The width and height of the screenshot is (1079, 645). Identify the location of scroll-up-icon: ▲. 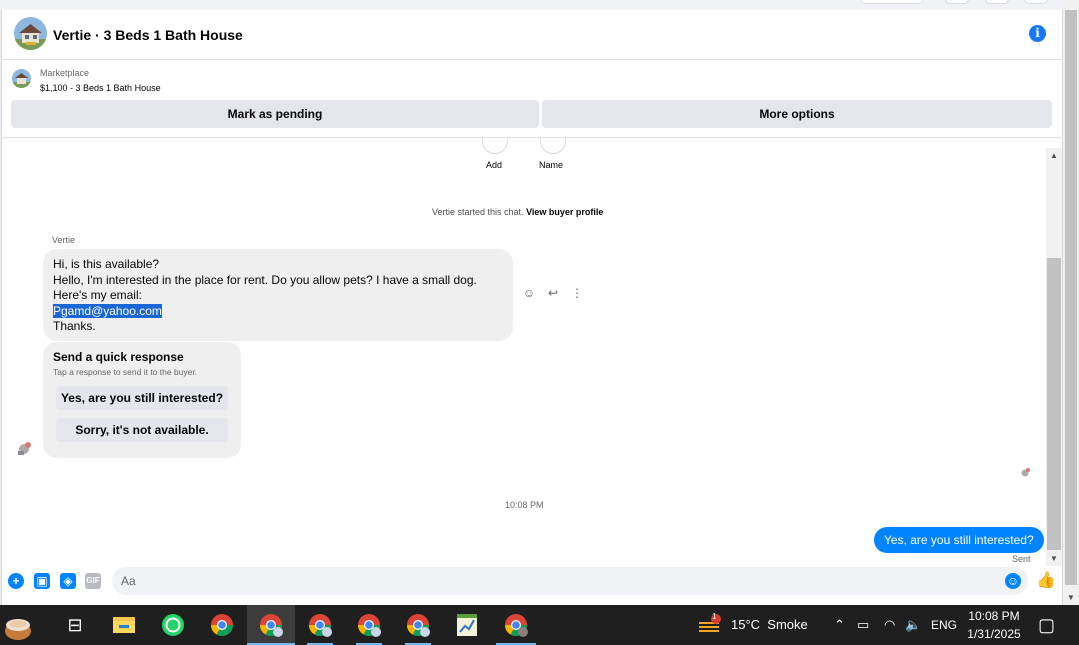
(1054, 155).